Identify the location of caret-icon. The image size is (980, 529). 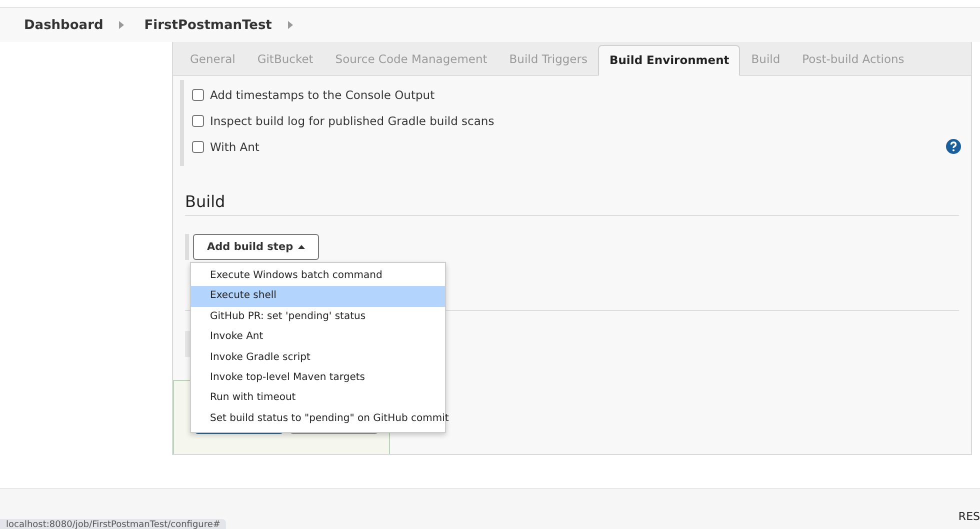
(302, 247).